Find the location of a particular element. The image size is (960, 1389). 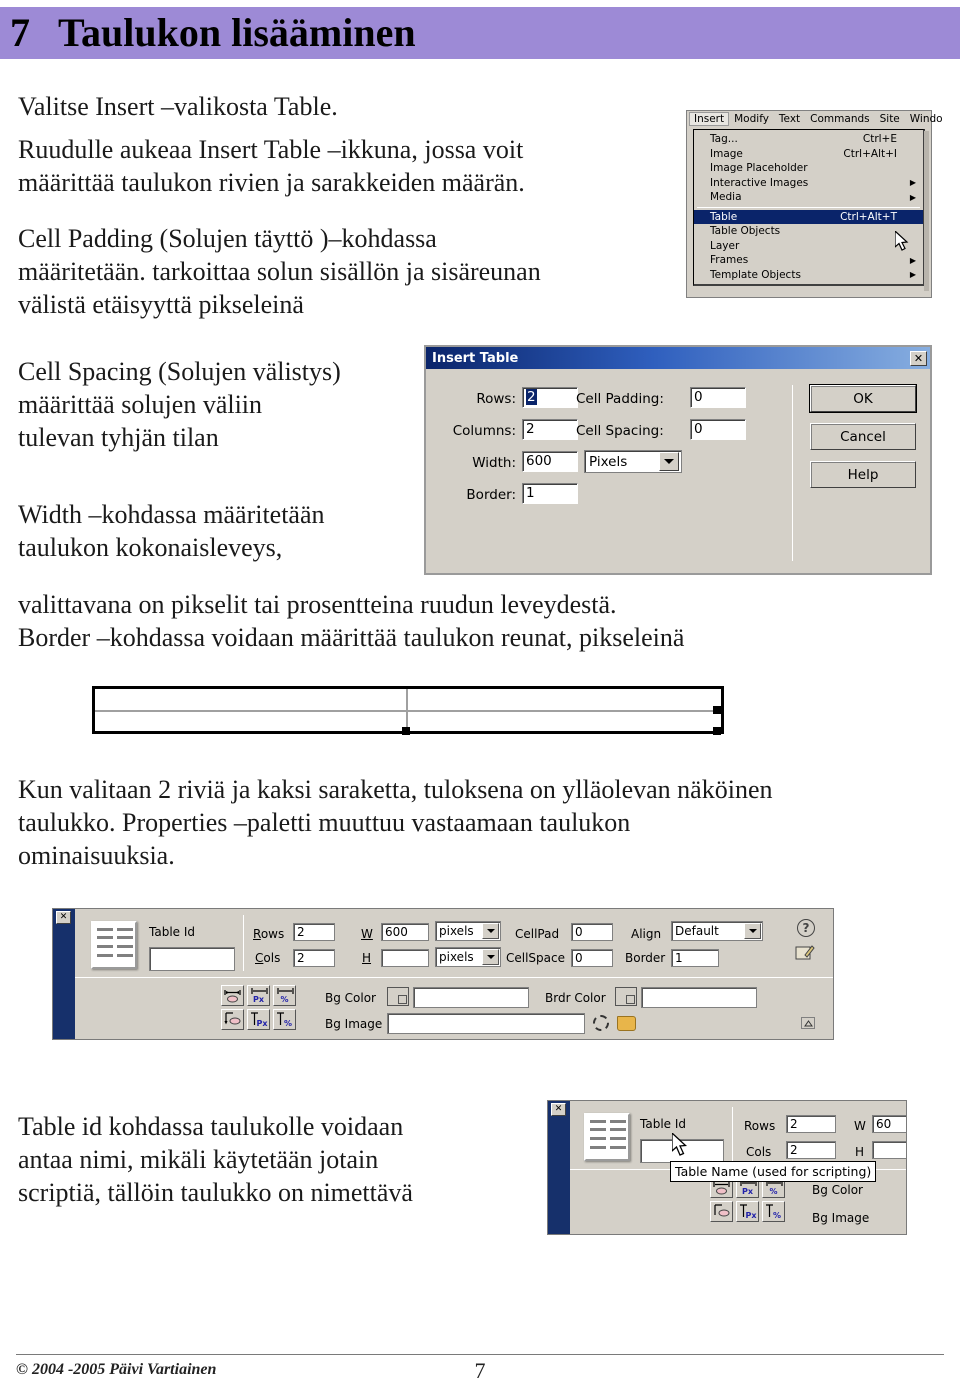

point-to-file-icon is located at coordinates (601, 1023).